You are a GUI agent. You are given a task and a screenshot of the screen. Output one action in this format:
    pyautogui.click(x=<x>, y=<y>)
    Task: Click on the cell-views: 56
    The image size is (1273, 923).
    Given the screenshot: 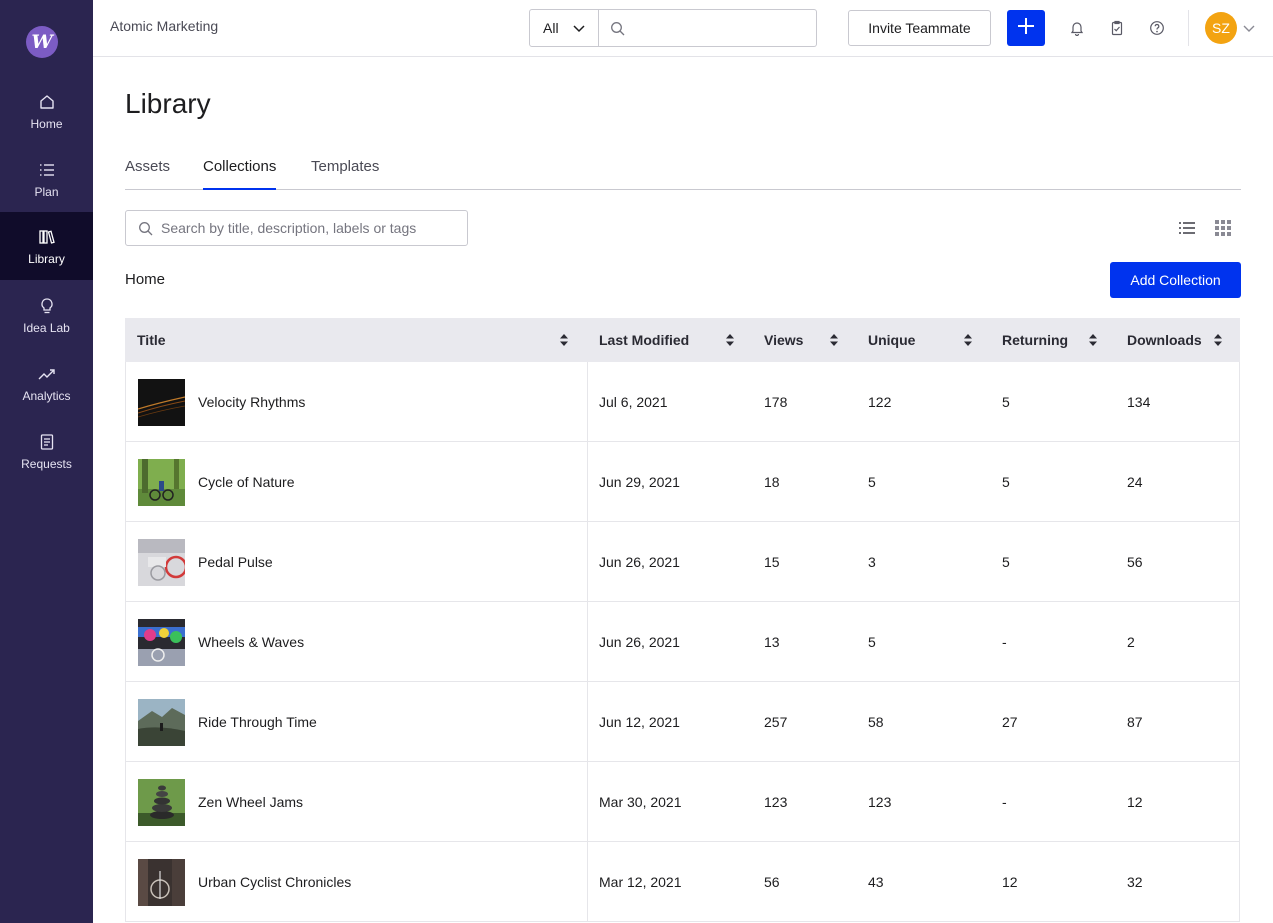 What is the action you would take?
    pyautogui.click(x=772, y=881)
    